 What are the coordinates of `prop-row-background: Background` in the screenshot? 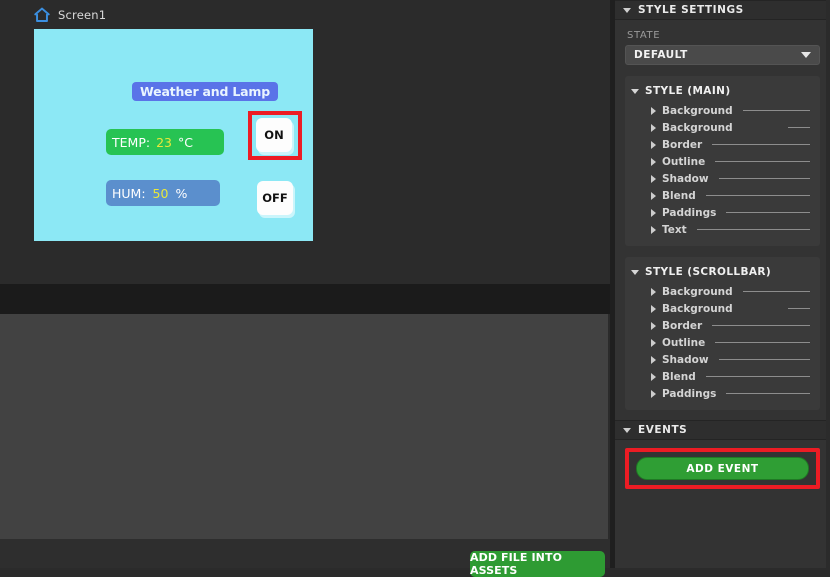 It's located at (722, 110).